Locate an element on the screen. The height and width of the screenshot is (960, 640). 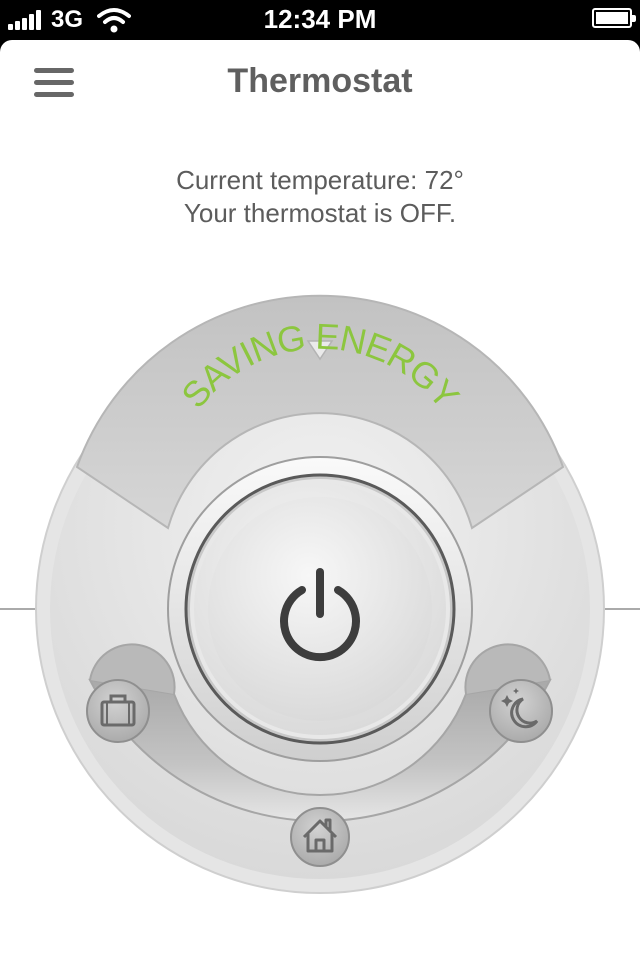
status-bar: 3G 12:34 PM is located at coordinates (320, 20).